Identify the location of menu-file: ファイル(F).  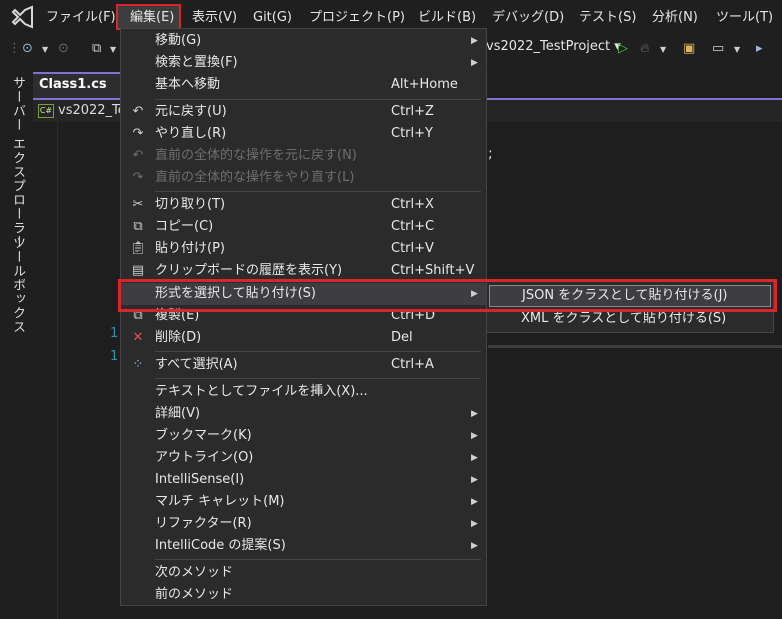
(81, 18).